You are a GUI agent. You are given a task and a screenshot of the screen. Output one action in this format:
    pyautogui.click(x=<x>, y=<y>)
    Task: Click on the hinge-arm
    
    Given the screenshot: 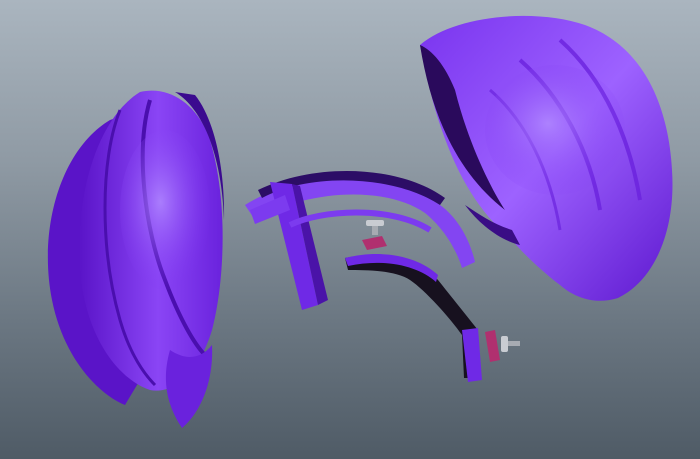 What is the action you would take?
    pyautogui.click(x=413, y=318)
    